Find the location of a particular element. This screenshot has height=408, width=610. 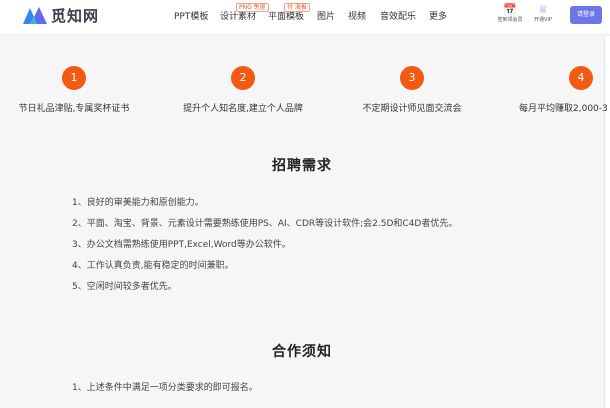

vip-label: 开通VIP is located at coordinates (543, 20).